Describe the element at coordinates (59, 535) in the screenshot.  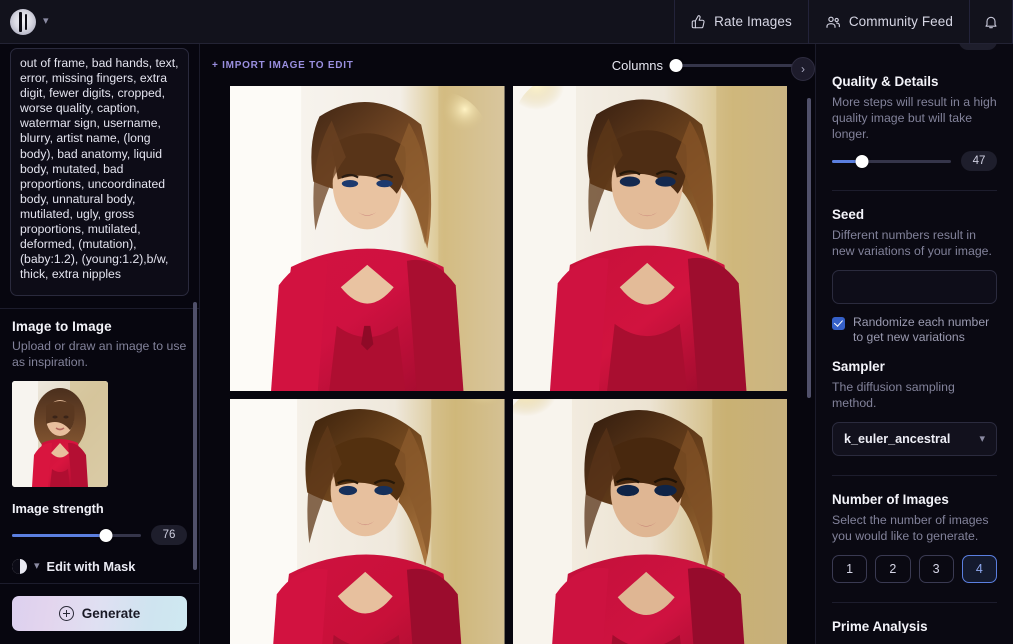
I see `image-strength-fill` at that location.